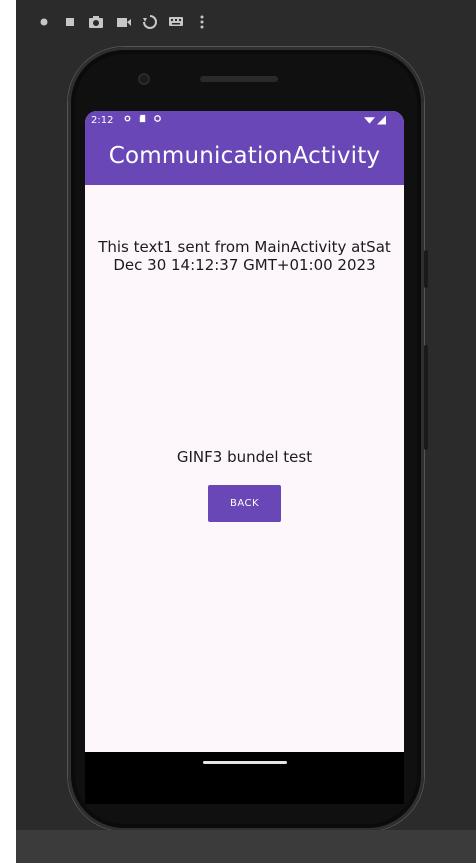 This screenshot has width=476, height=863. Describe the element at coordinates (246, 22) in the screenshot. I see `emulator-toolbar` at that location.